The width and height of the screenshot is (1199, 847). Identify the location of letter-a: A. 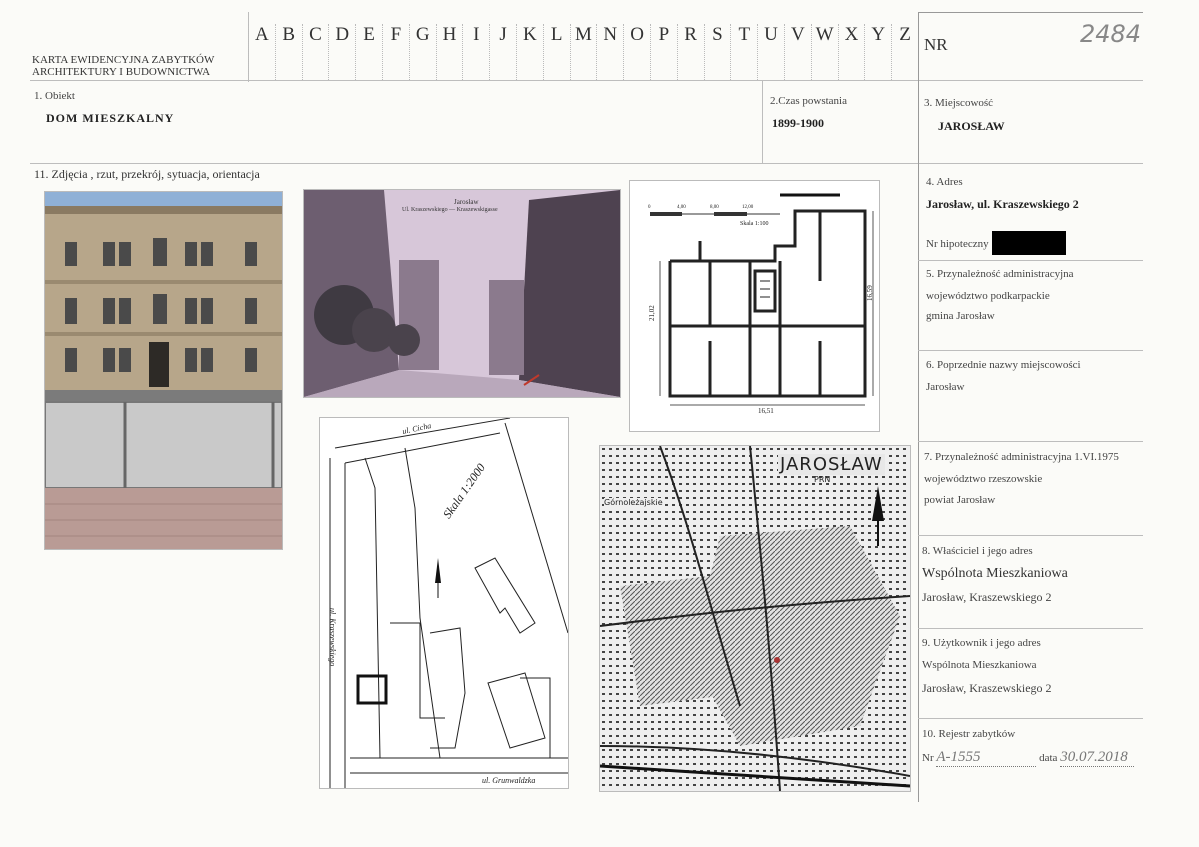
(261, 52).